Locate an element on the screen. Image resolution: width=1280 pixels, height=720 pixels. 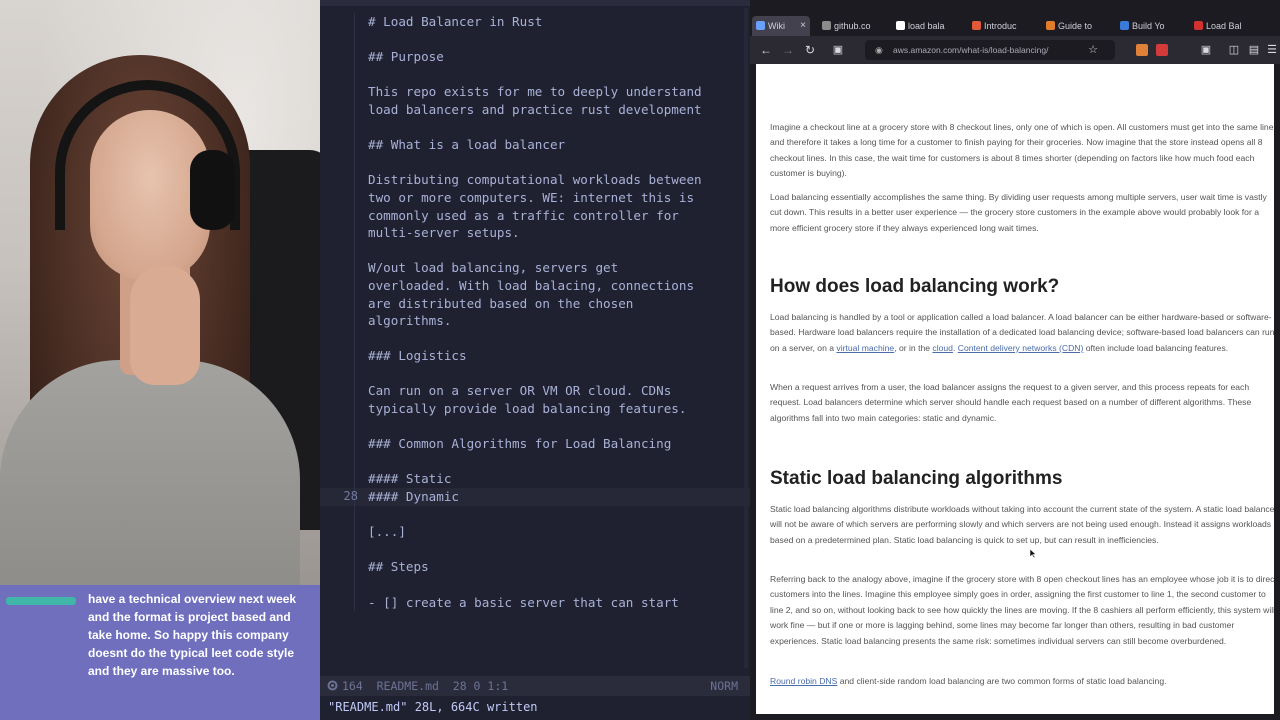
browser-tab: Wiki × is located at coordinates (781, 26).